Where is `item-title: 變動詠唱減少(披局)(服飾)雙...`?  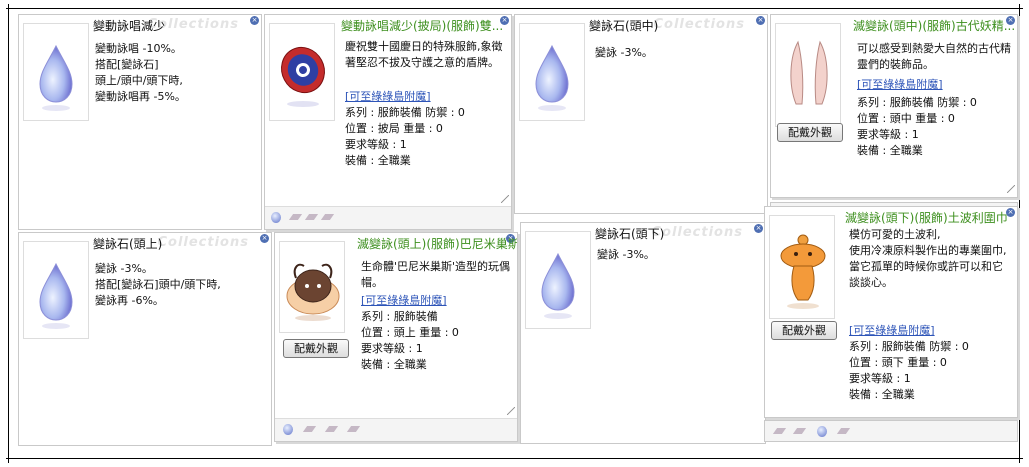
item-title: 變動詠唱減少(披局)(服飾)雙... is located at coordinates (422, 26).